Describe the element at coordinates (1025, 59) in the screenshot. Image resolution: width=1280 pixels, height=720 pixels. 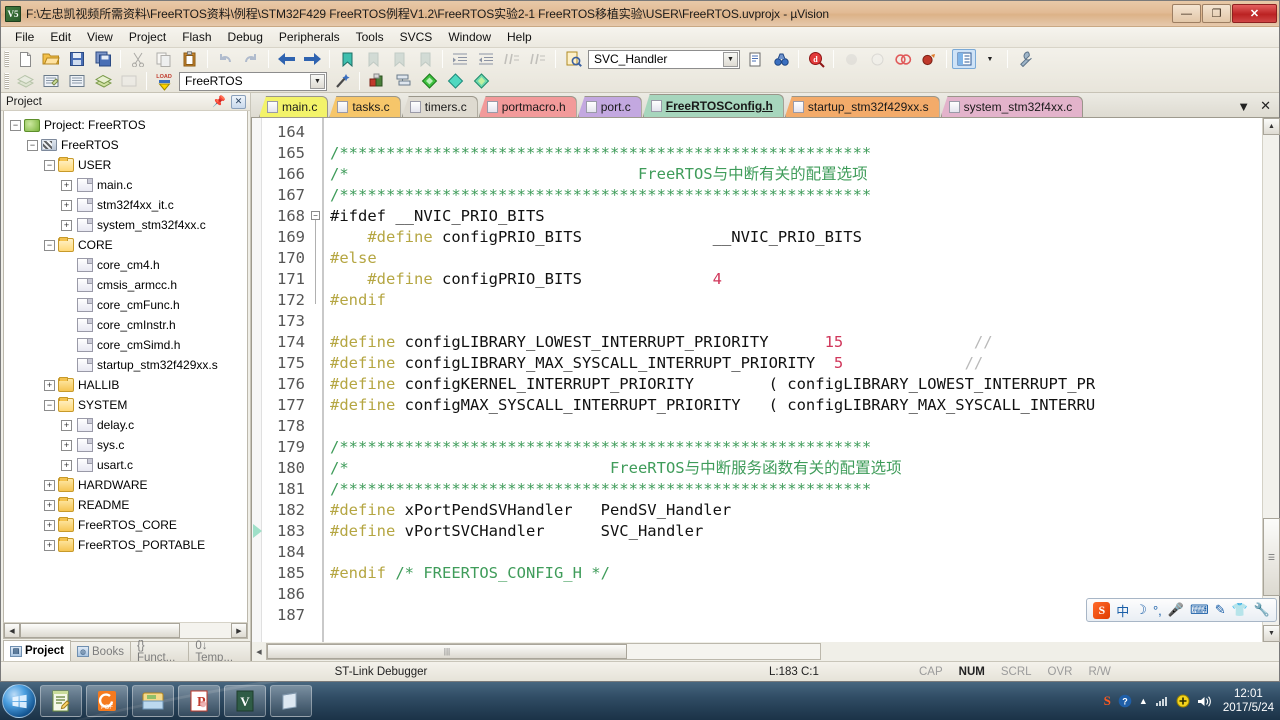
I see `configuration-wizard-button` at that location.